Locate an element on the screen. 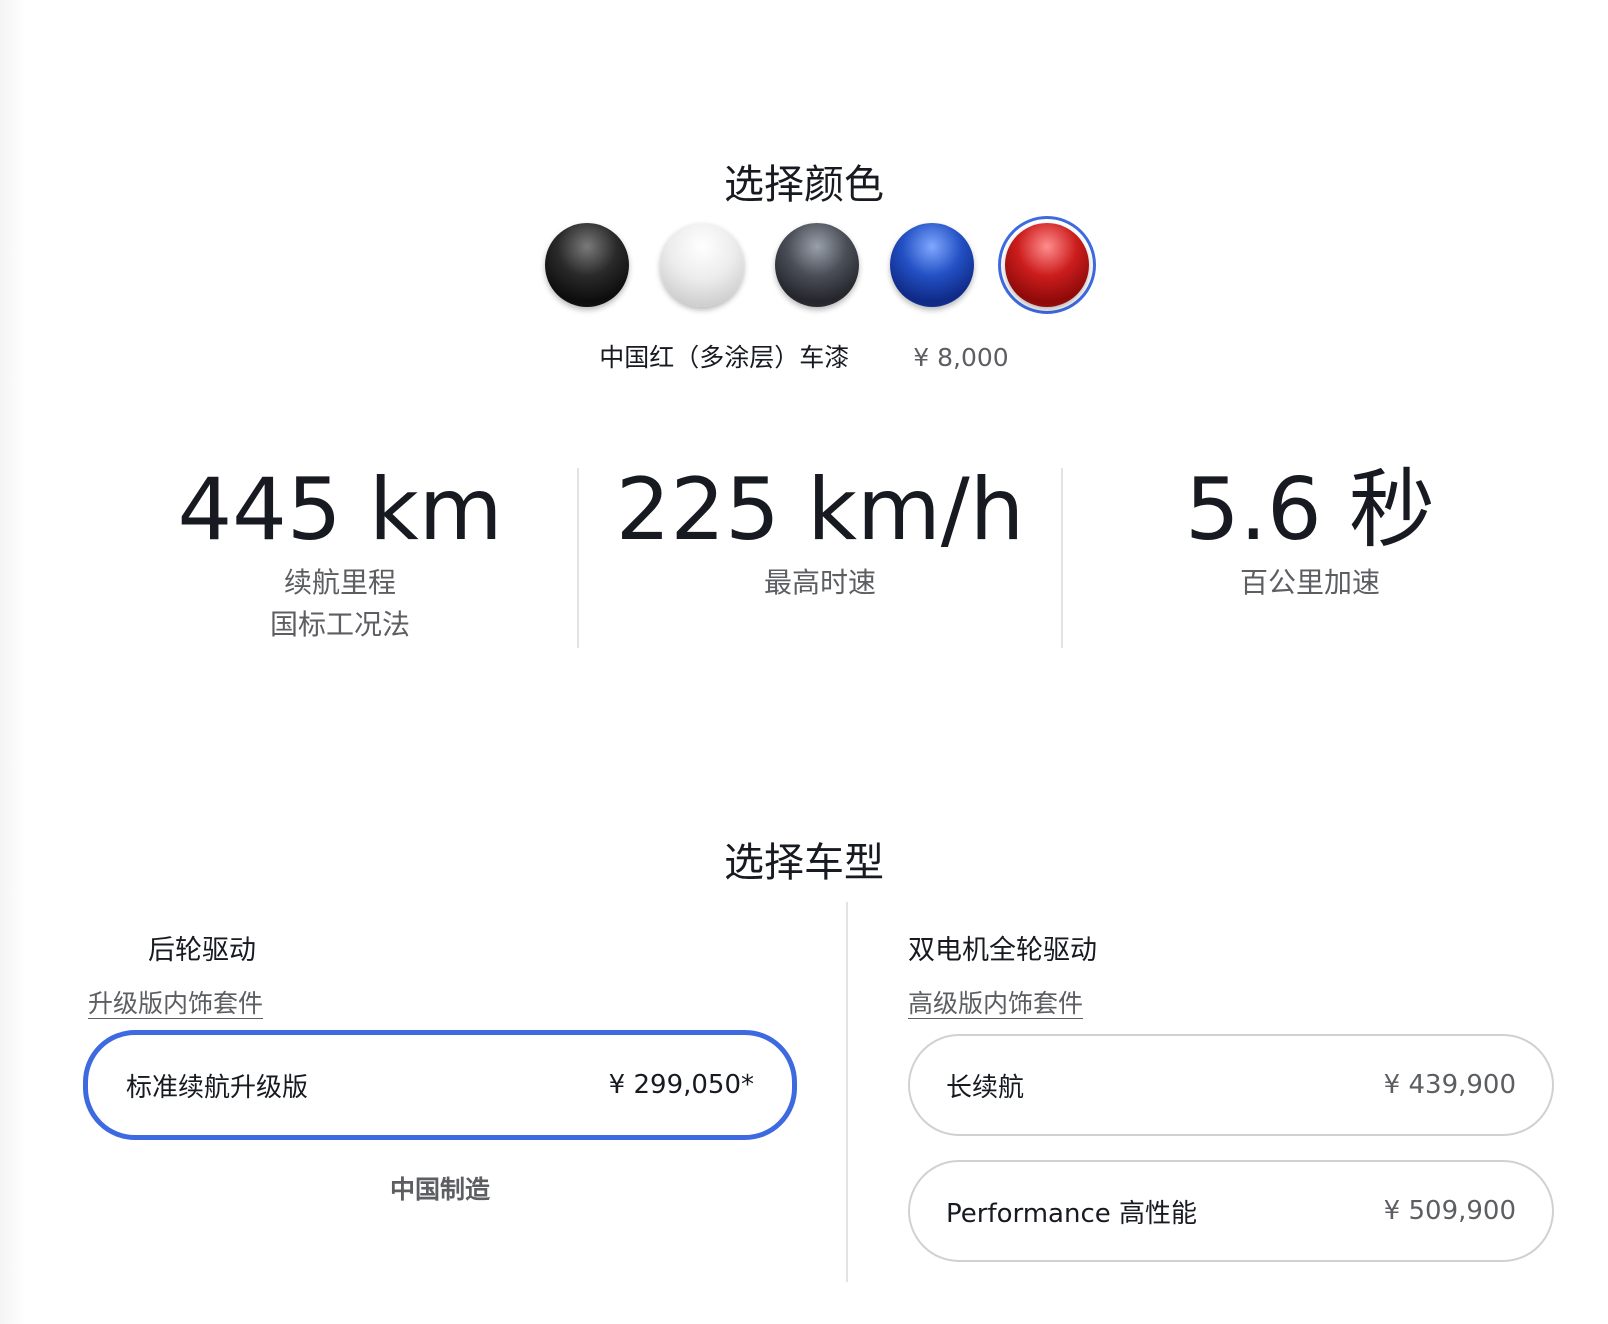  trim-price: ¥ 509,900 is located at coordinates (1449, 1211).